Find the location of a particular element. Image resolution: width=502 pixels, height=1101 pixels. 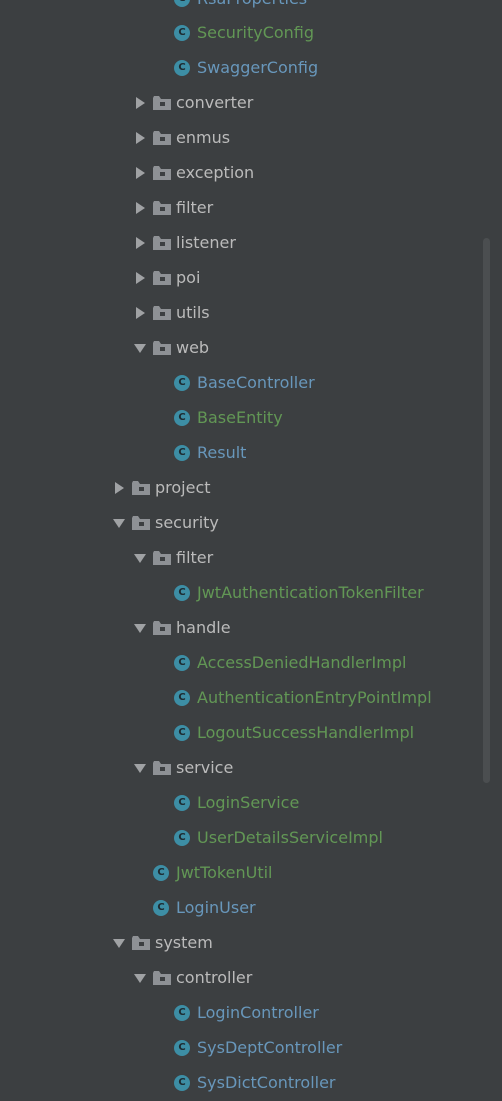

tree-item-exception: exception is located at coordinates (240, 173).